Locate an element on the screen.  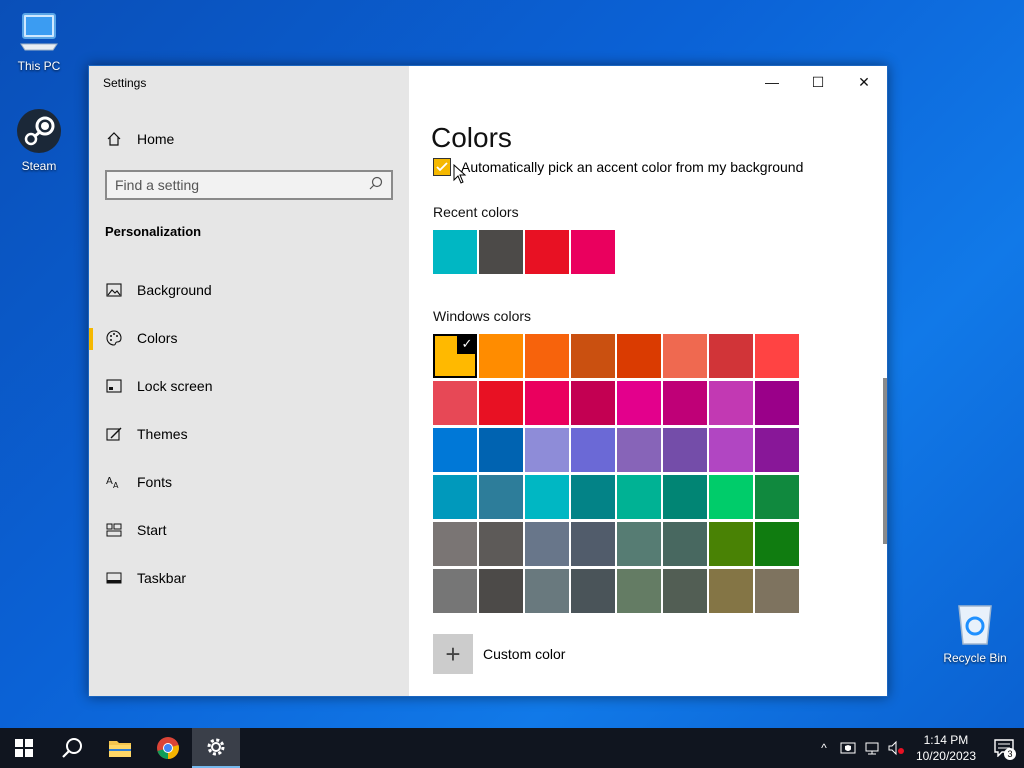
sidebar-item-label: Taskbar is located at coordinates (162, 578).